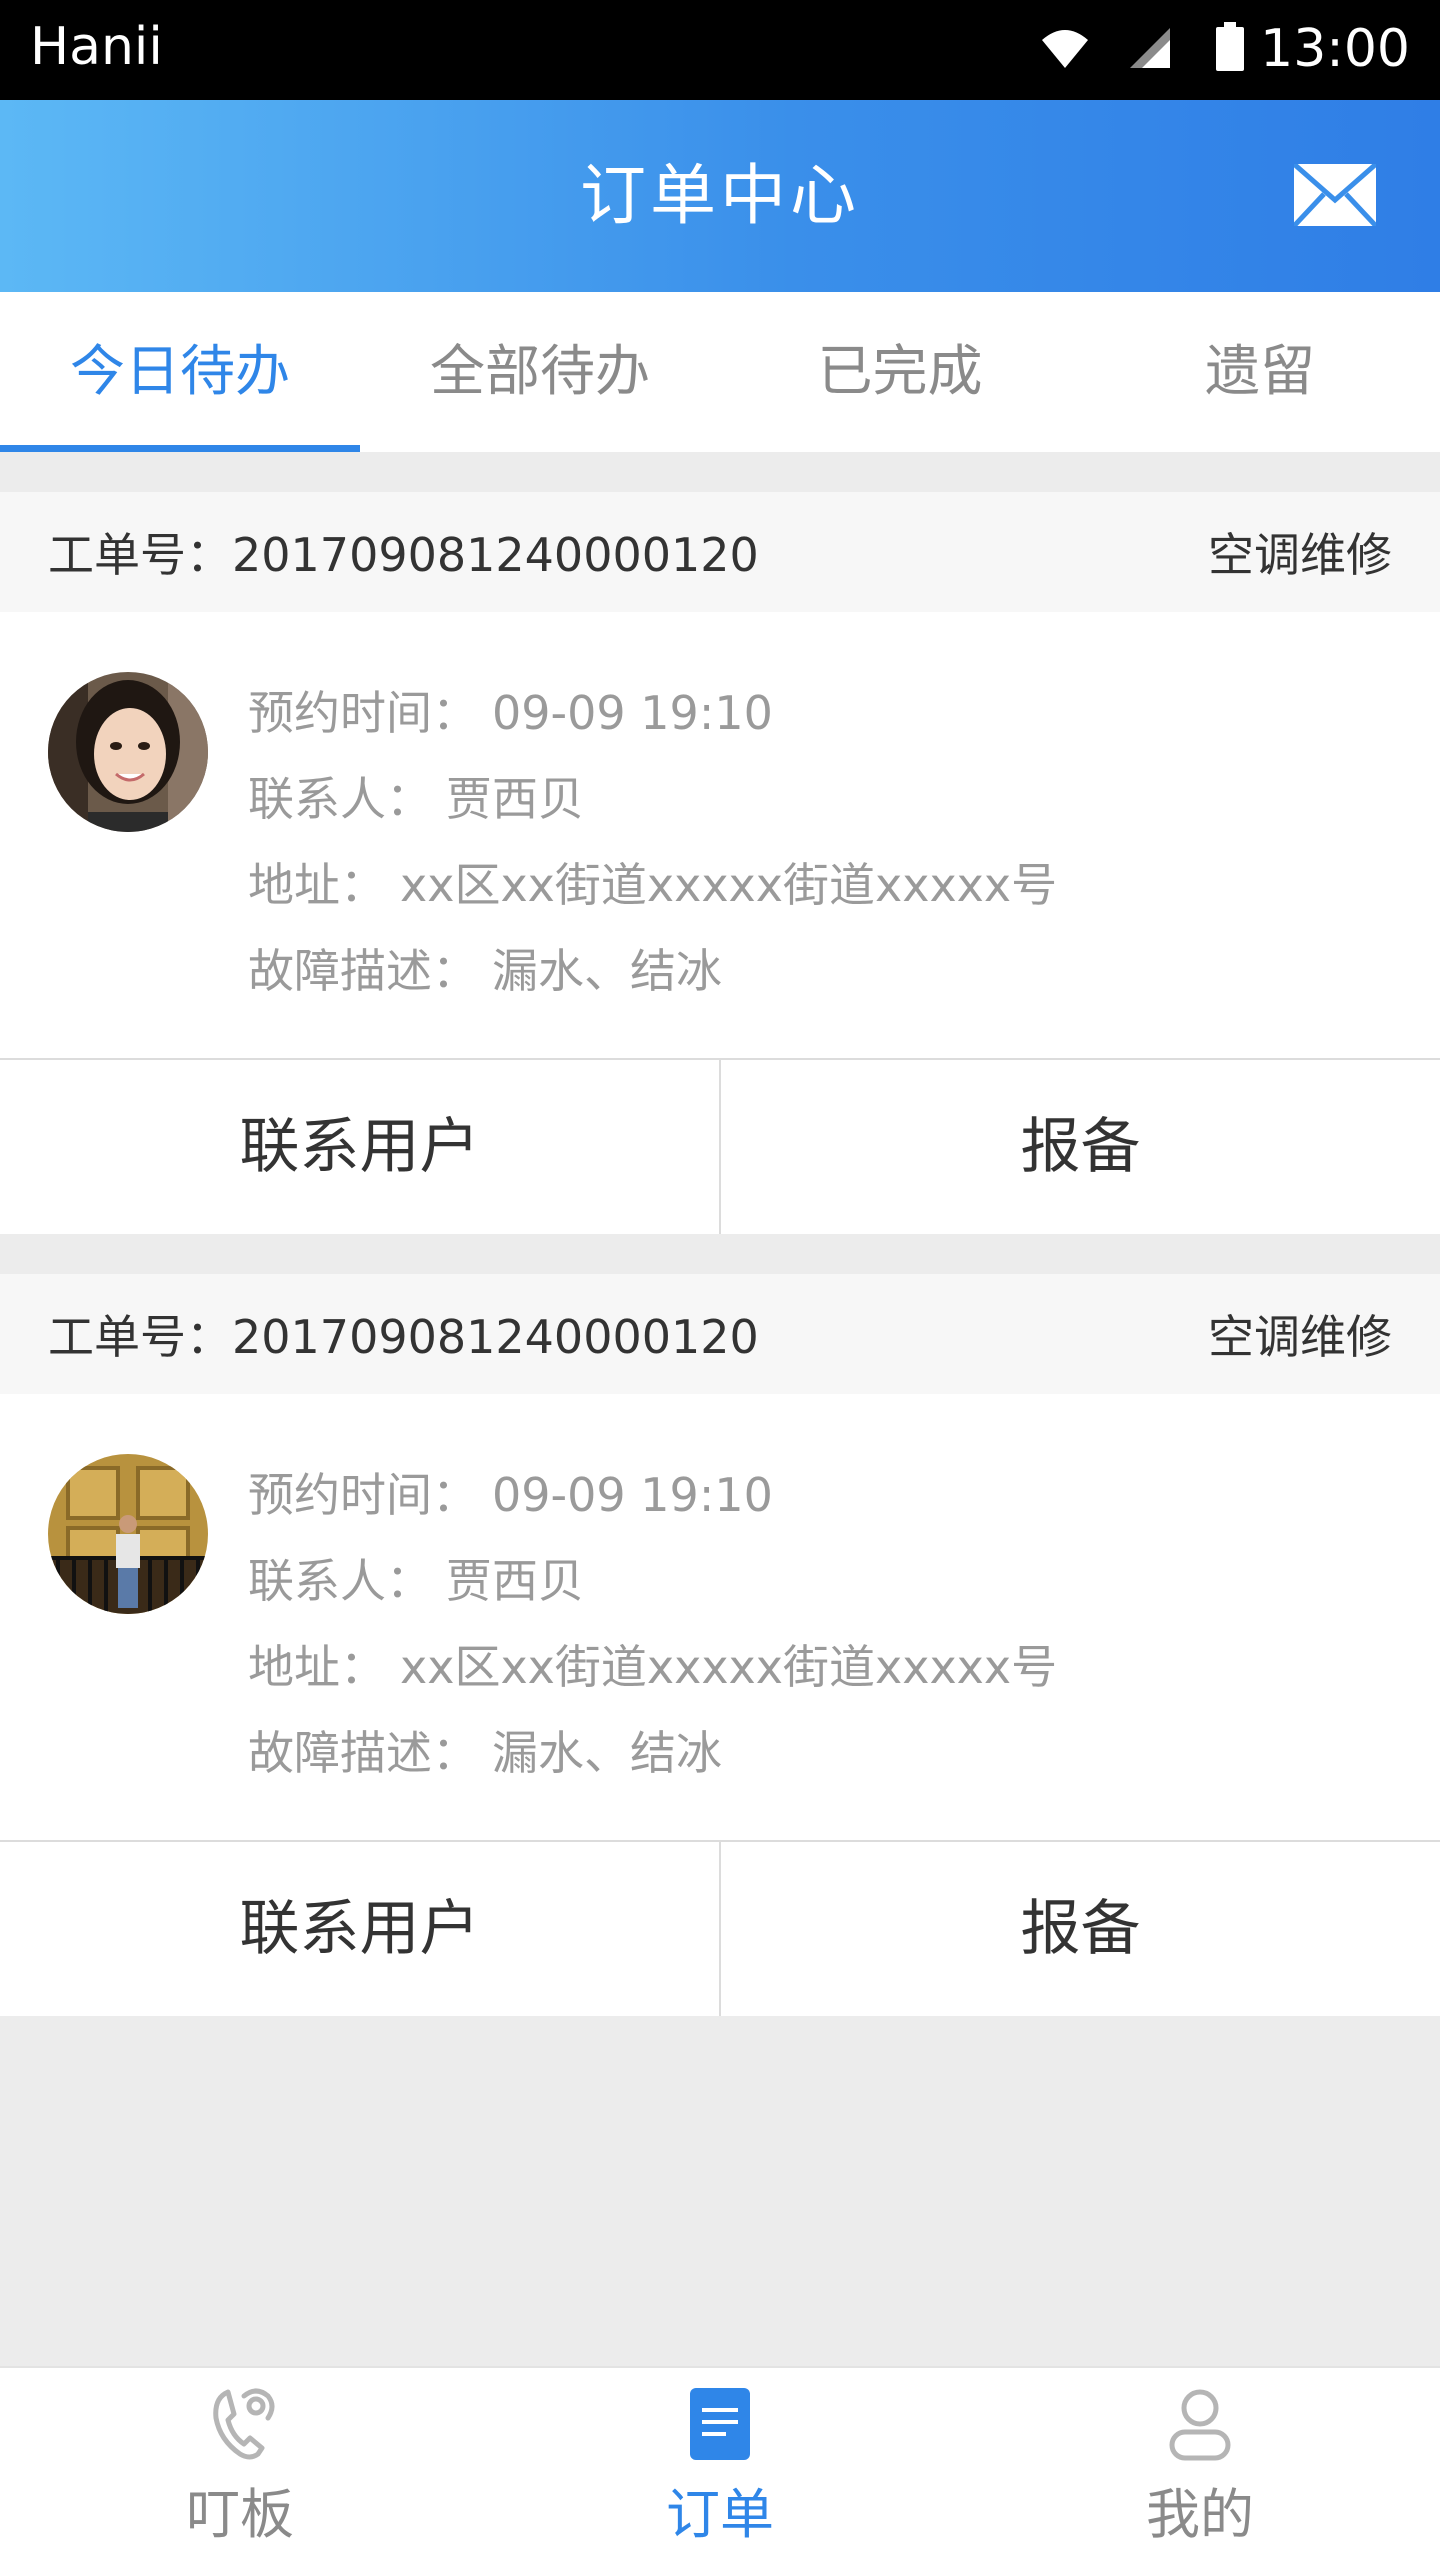 The height and width of the screenshot is (2560, 1440). I want to click on status-bar: Hanii 13:00, so click(720, 50).